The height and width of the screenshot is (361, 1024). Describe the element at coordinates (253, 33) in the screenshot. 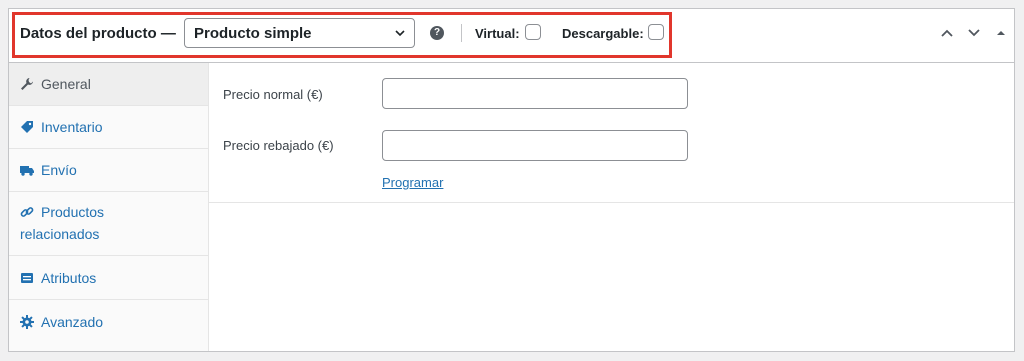

I see `product-type-value: Producto simple` at that location.